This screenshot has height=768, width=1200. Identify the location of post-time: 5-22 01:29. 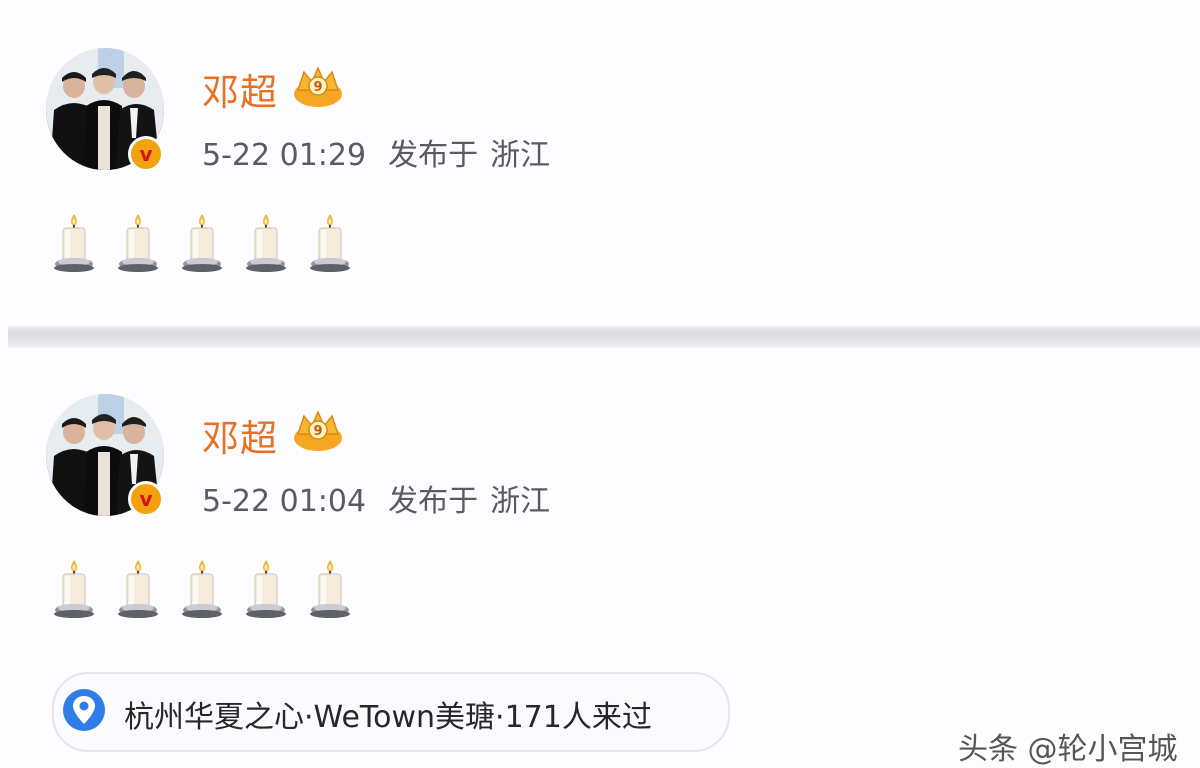
(284, 155).